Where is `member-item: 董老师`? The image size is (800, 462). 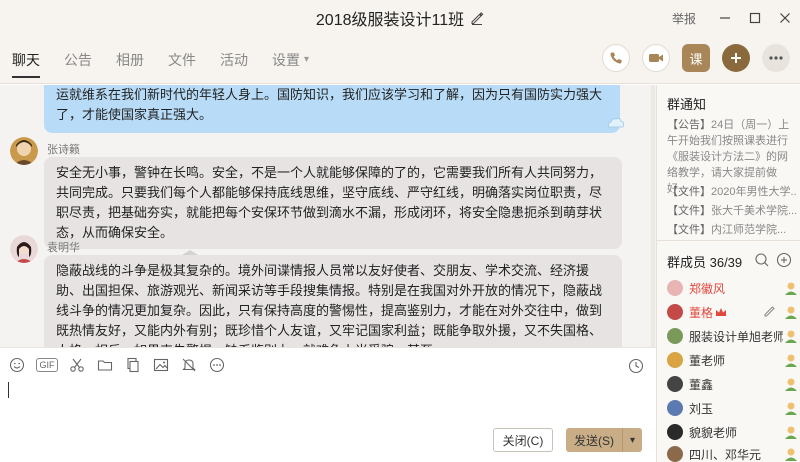
member-item: 董老师 is located at coordinates (733, 360).